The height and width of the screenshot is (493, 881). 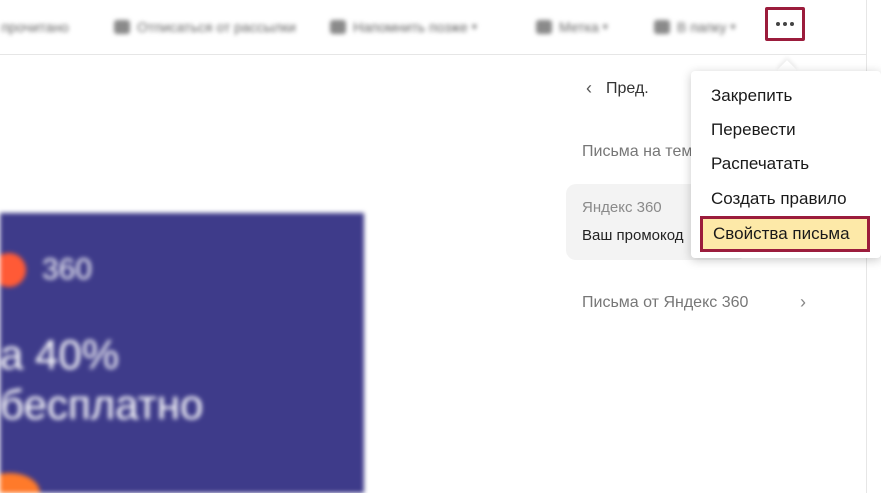 What do you see at coordinates (403, 27) in the screenshot?
I see `remind-later-button: Напомнить позже ▾` at bounding box center [403, 27].